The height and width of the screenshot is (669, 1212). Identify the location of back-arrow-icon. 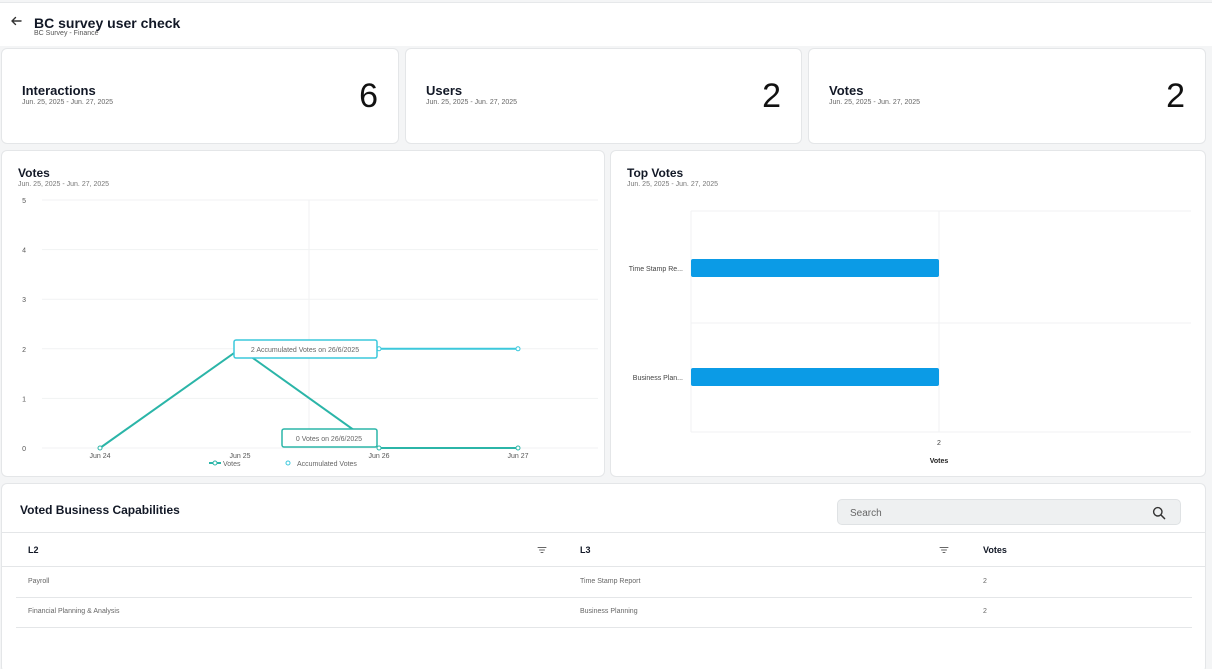
(16, 21).